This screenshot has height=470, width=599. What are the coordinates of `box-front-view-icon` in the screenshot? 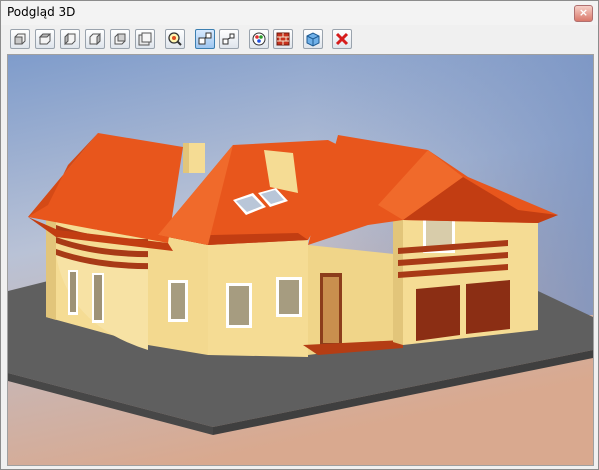 It's located at (20, 39).